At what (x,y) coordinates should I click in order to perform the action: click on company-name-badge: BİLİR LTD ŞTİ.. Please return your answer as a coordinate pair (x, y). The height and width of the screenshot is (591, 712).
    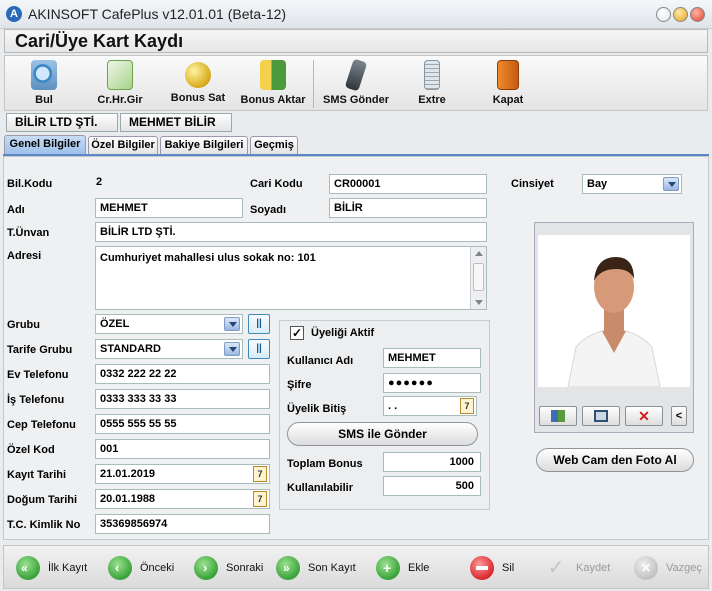
    Looking at the image, I should click on (62, 122).